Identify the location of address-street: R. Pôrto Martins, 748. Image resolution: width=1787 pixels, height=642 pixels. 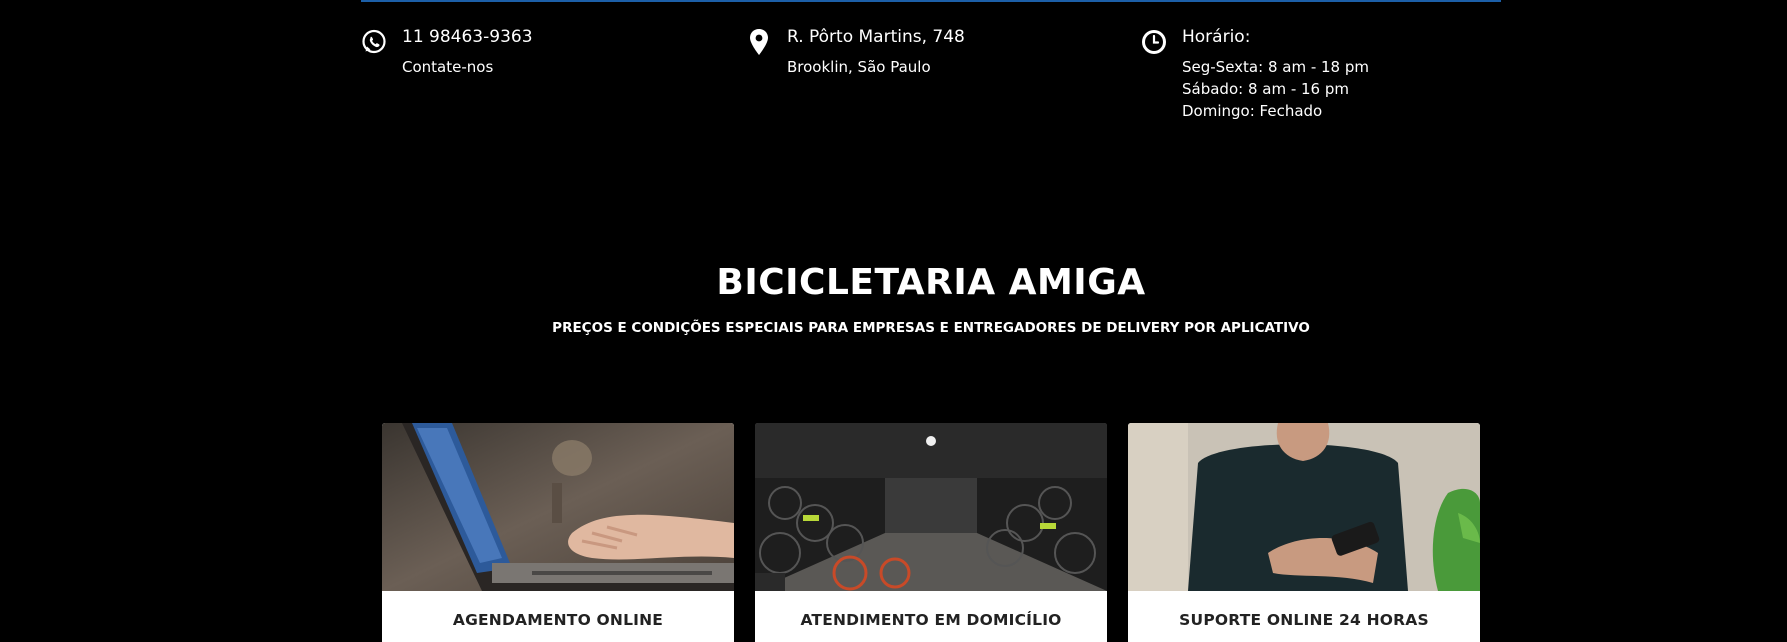
(876, 37).